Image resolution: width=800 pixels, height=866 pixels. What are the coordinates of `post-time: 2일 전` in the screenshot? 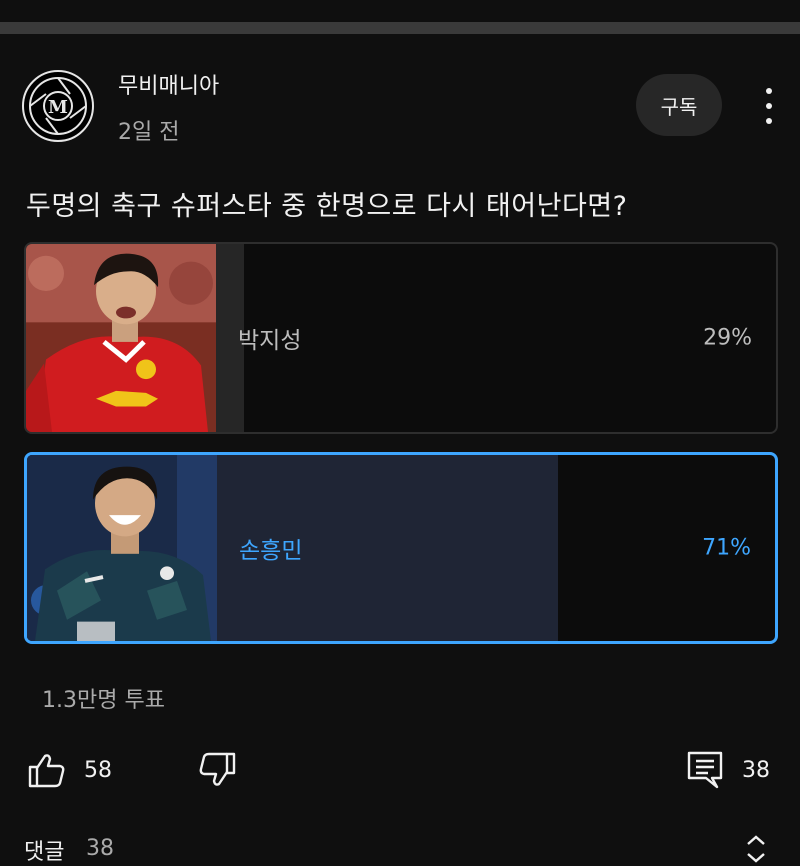 It's located at (149, 132).